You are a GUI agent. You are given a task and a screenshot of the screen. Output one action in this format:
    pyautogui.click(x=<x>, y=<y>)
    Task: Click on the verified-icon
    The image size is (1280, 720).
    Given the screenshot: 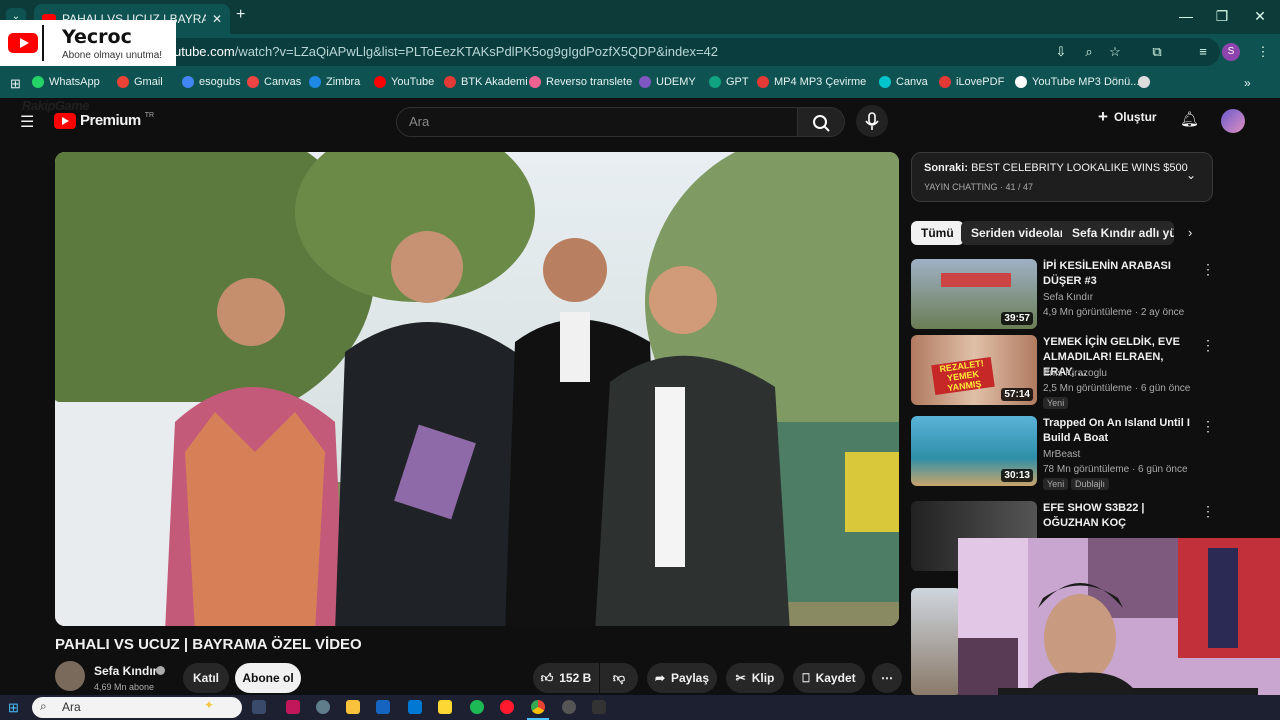 What is the action you would take?
    pyautogui.click(x=160, y=670)
    